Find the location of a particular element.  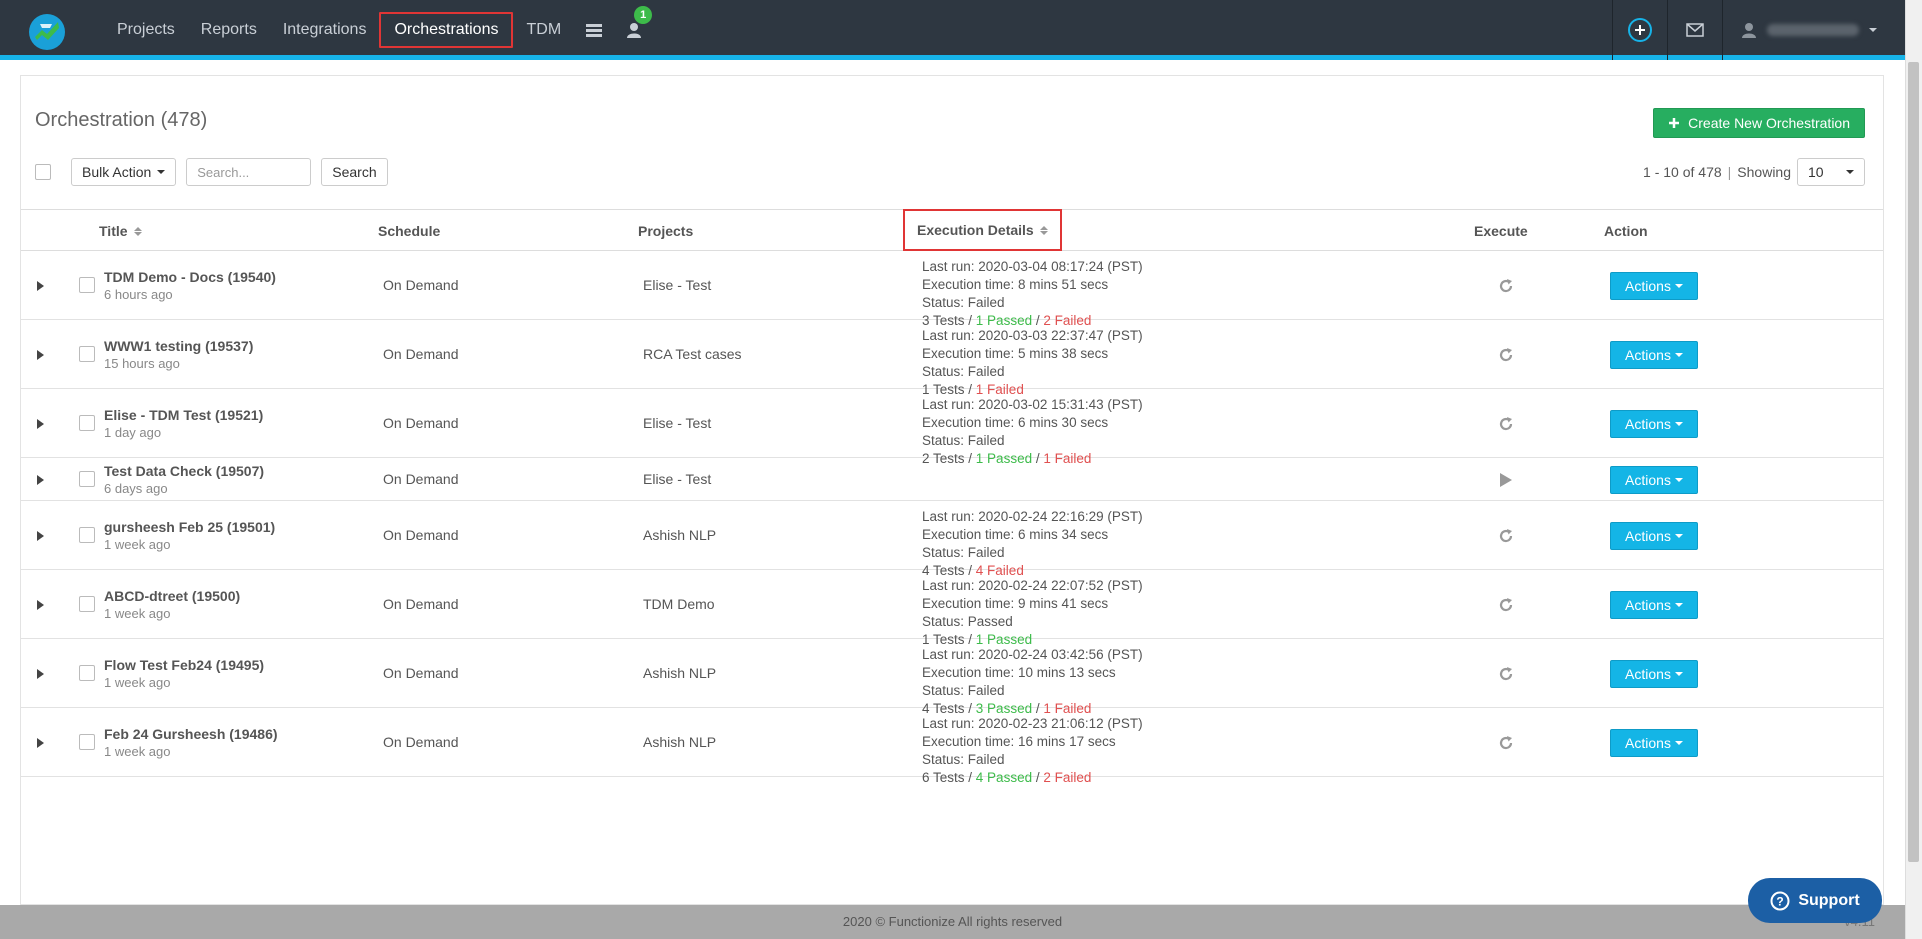

last-run: Last run: 2020-02-24 22:07:52 (PST) is located at coordinates (1032, 585).